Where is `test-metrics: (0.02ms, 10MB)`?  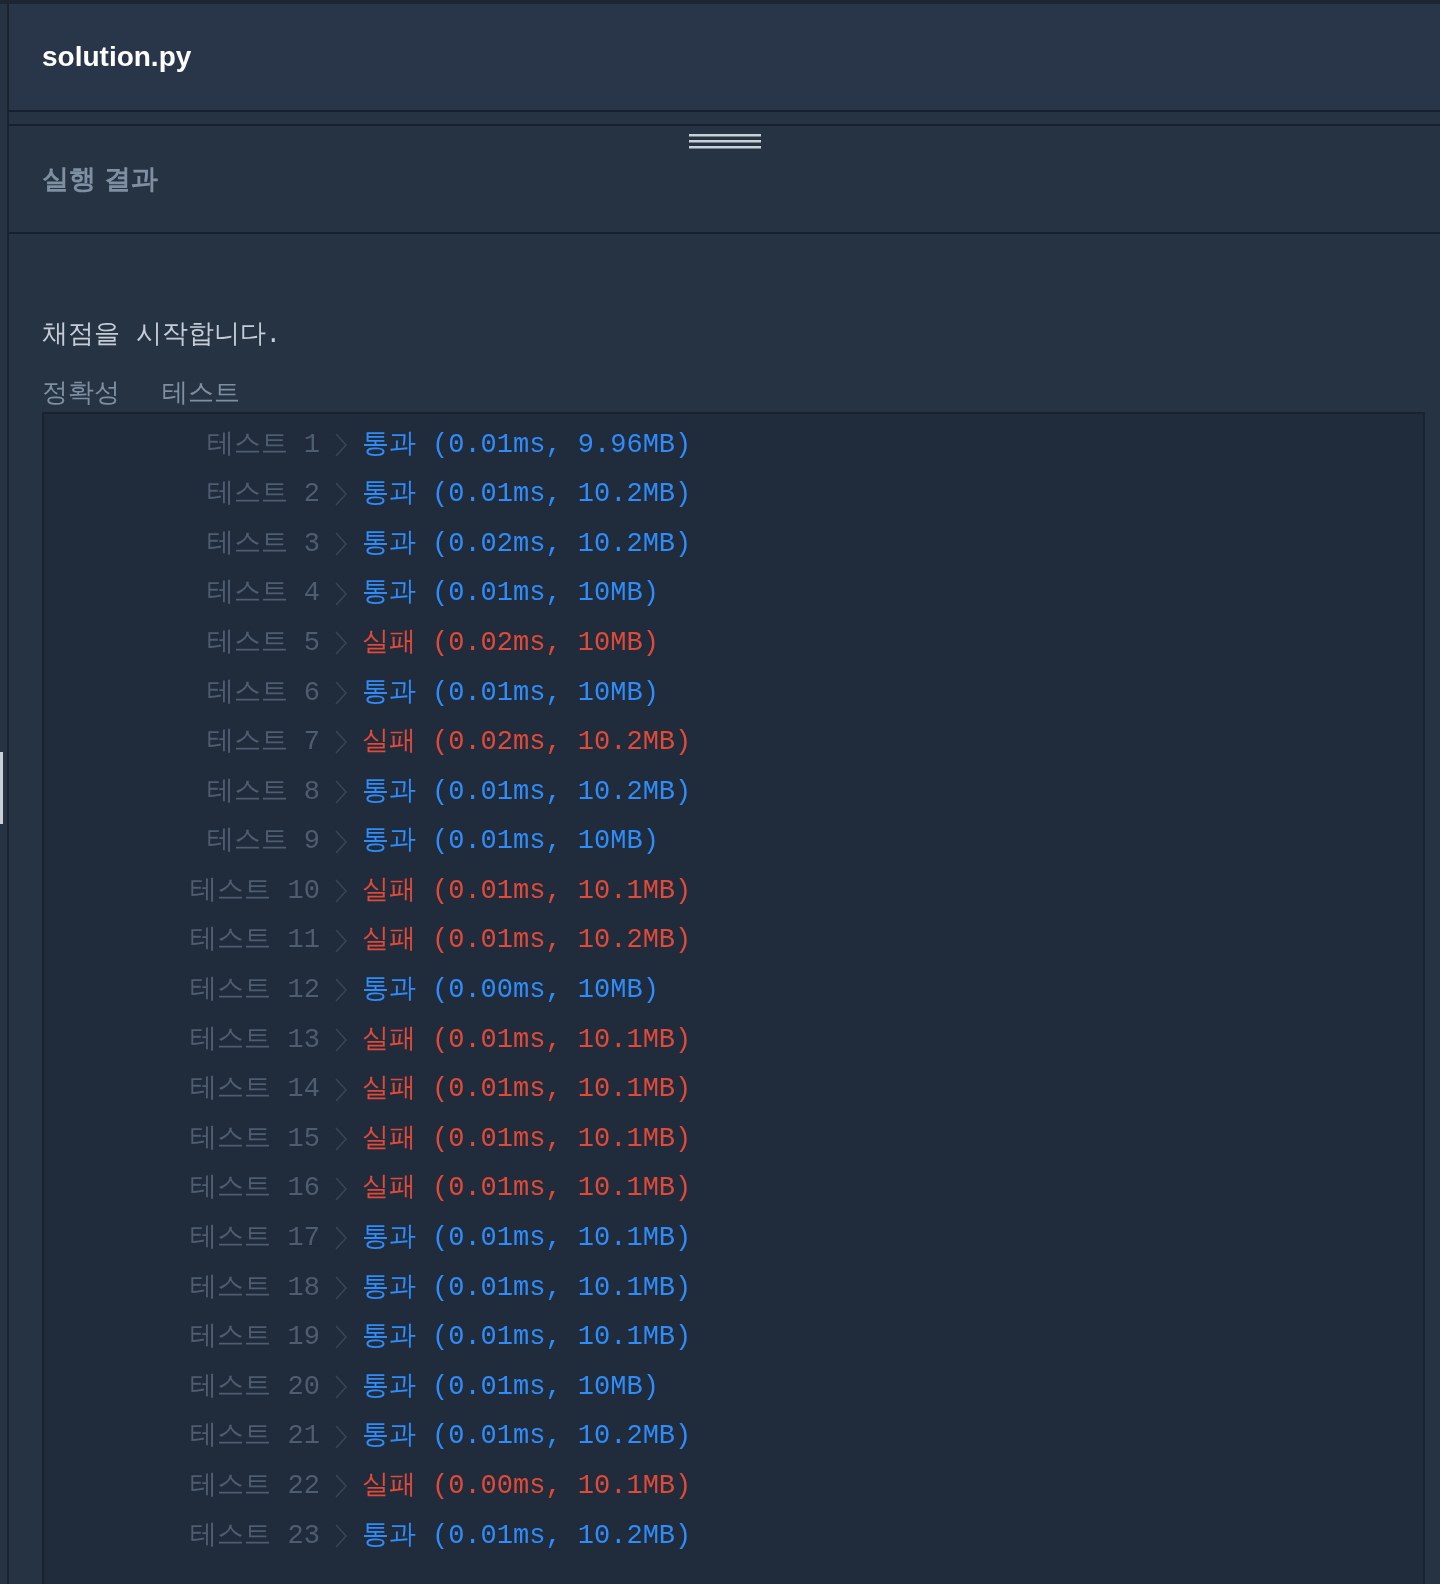 test-metrics: (0.02ms, 10MB) is located at coordinates (545, 643).